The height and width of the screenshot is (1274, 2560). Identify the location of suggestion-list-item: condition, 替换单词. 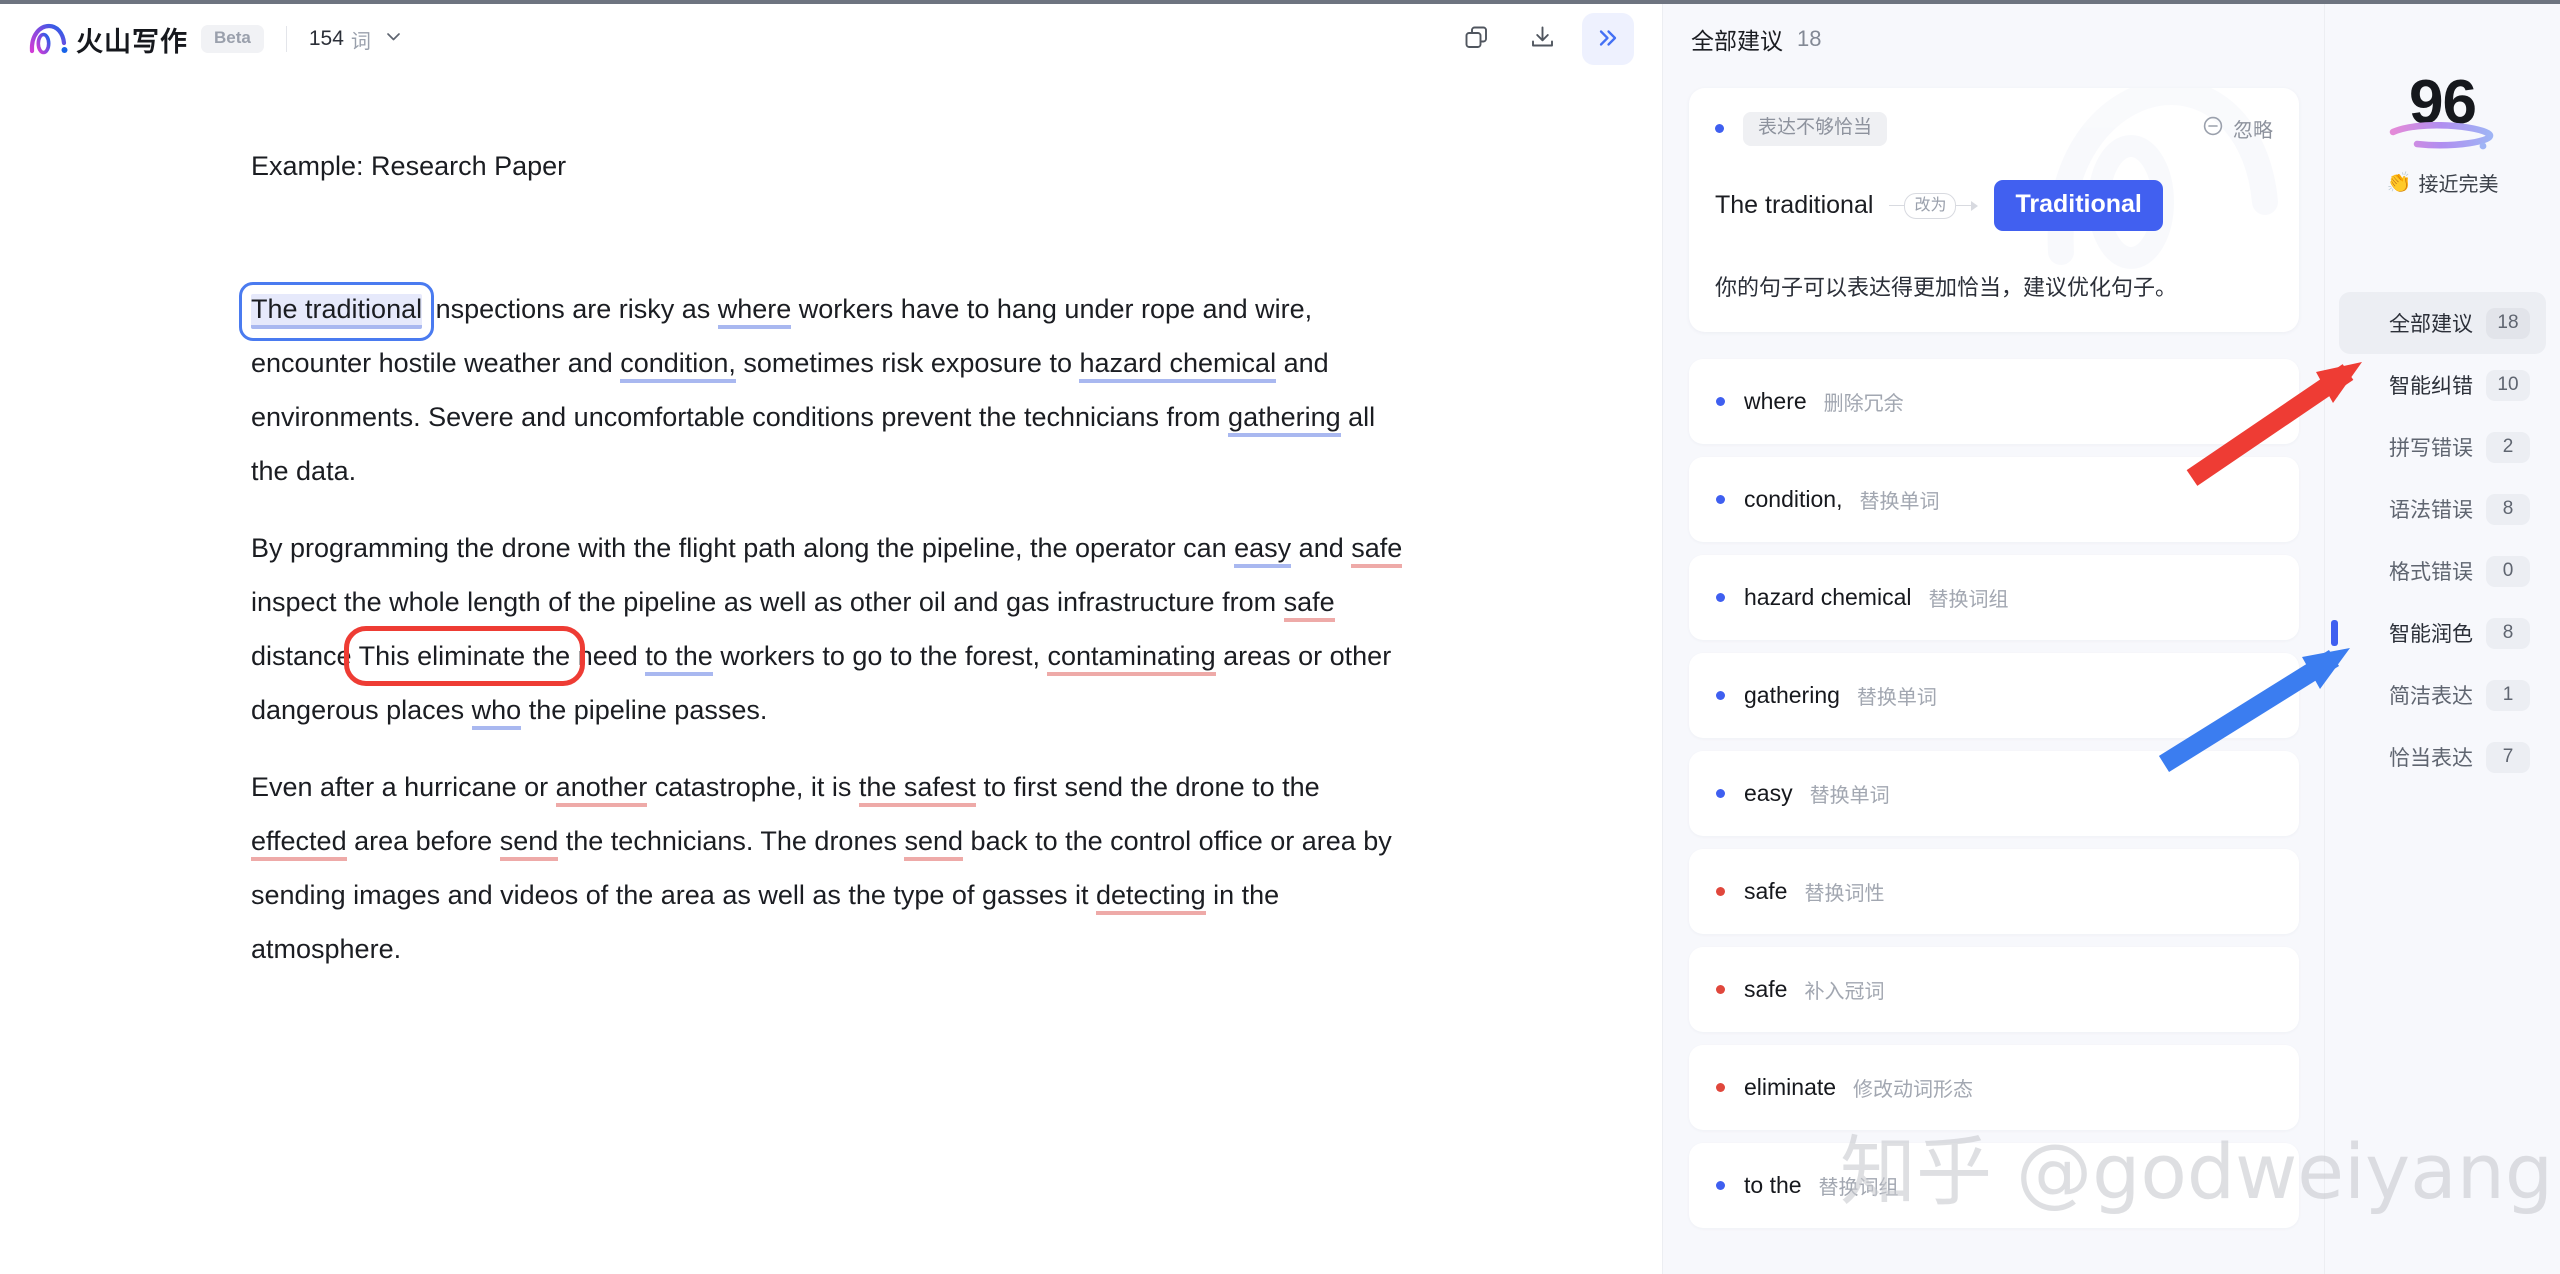
(1994, 500).